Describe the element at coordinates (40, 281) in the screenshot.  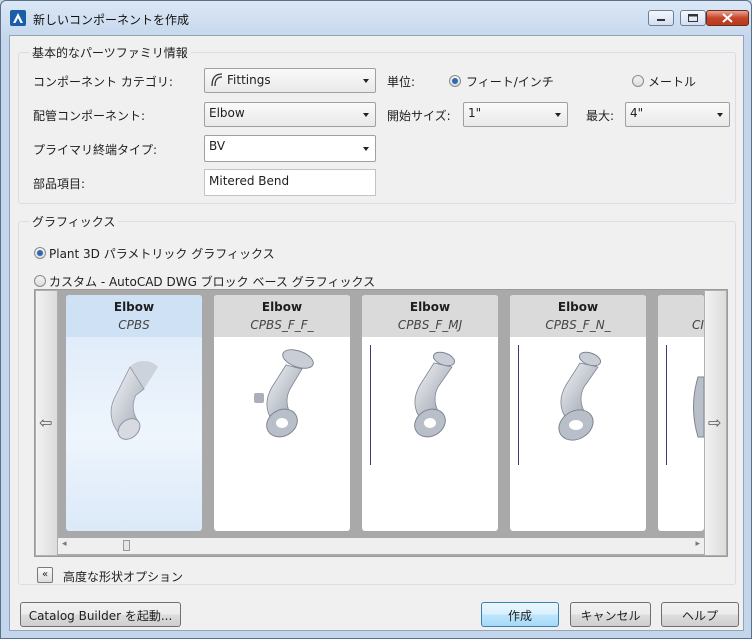
I see `autocad-graphics-radio` at that location.